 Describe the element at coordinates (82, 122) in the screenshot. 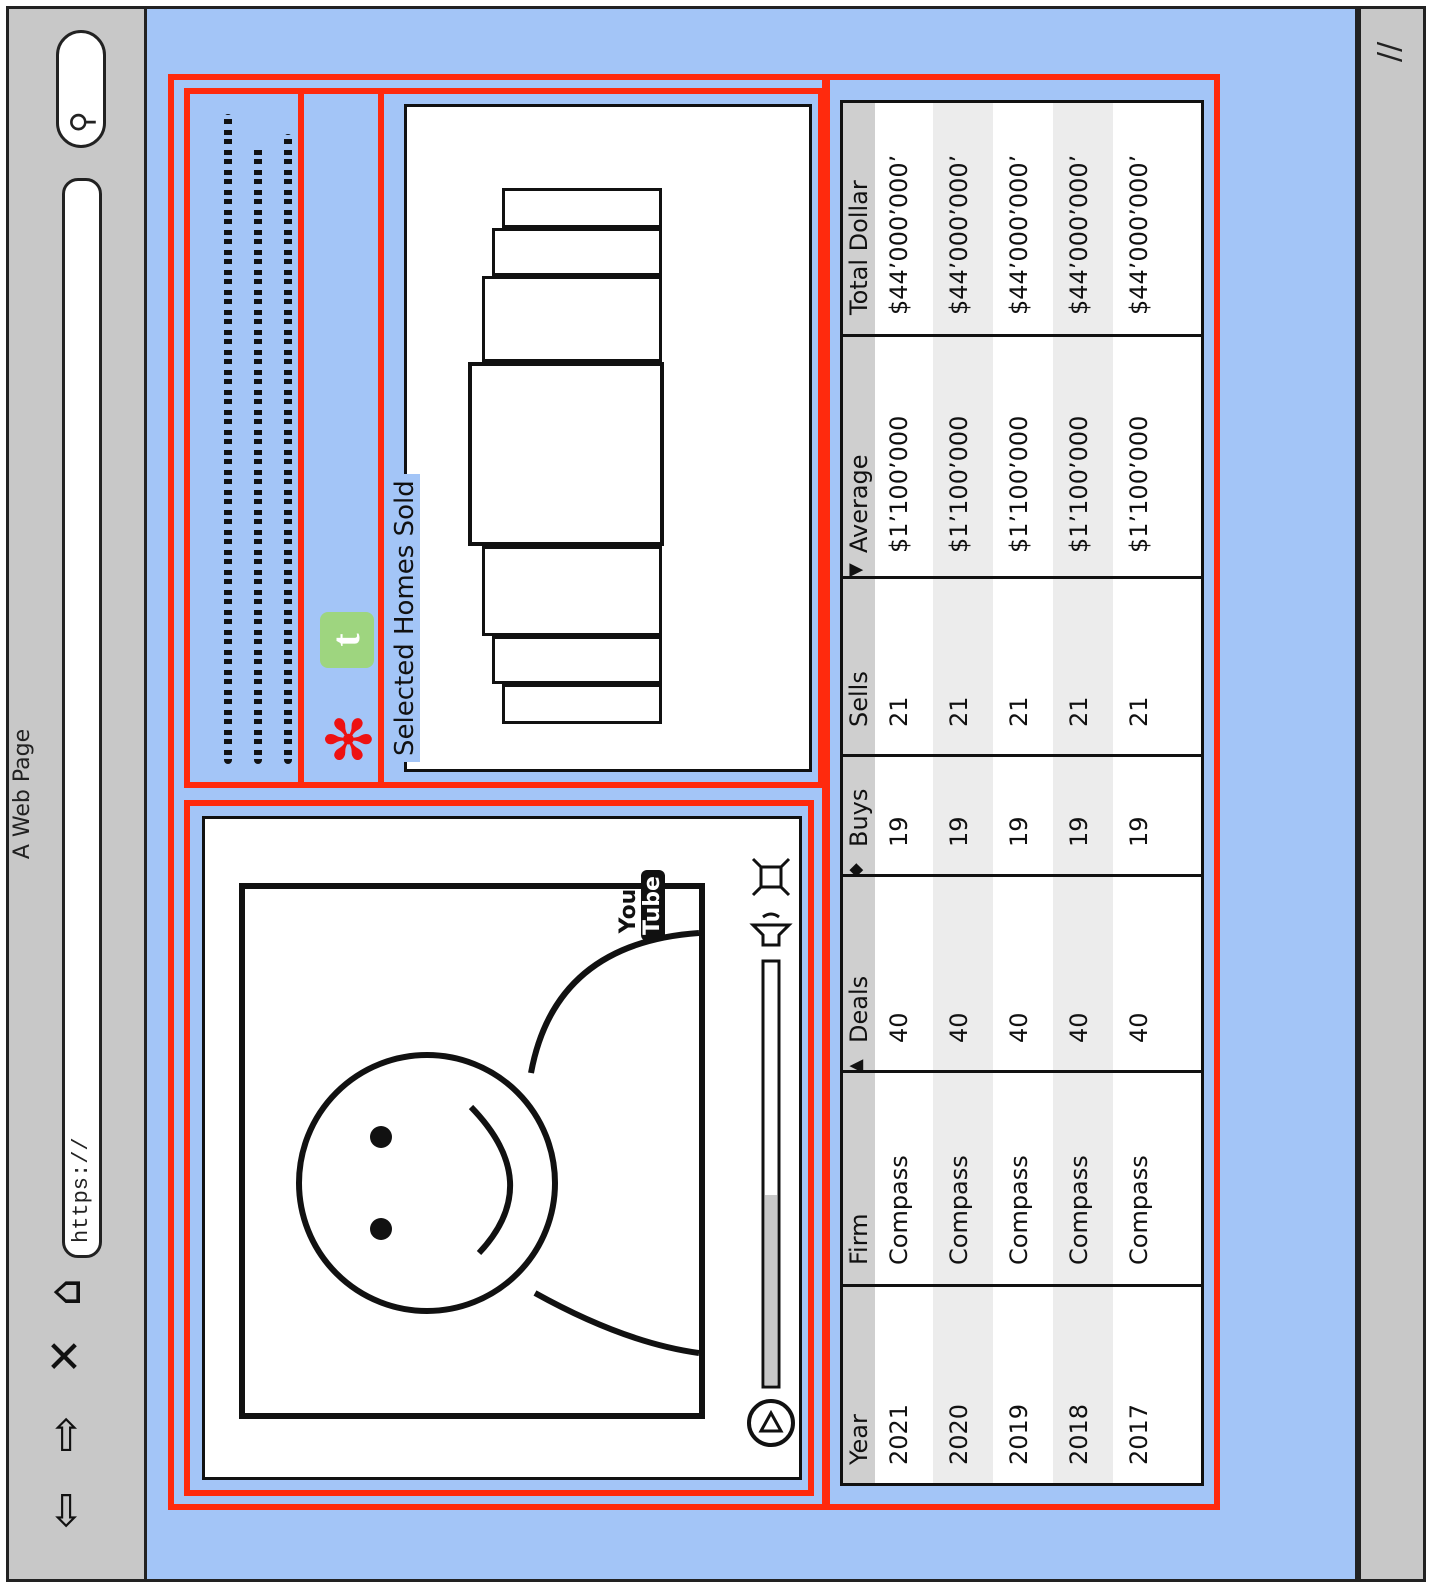

I see `search-icon: ⚲` at that location.